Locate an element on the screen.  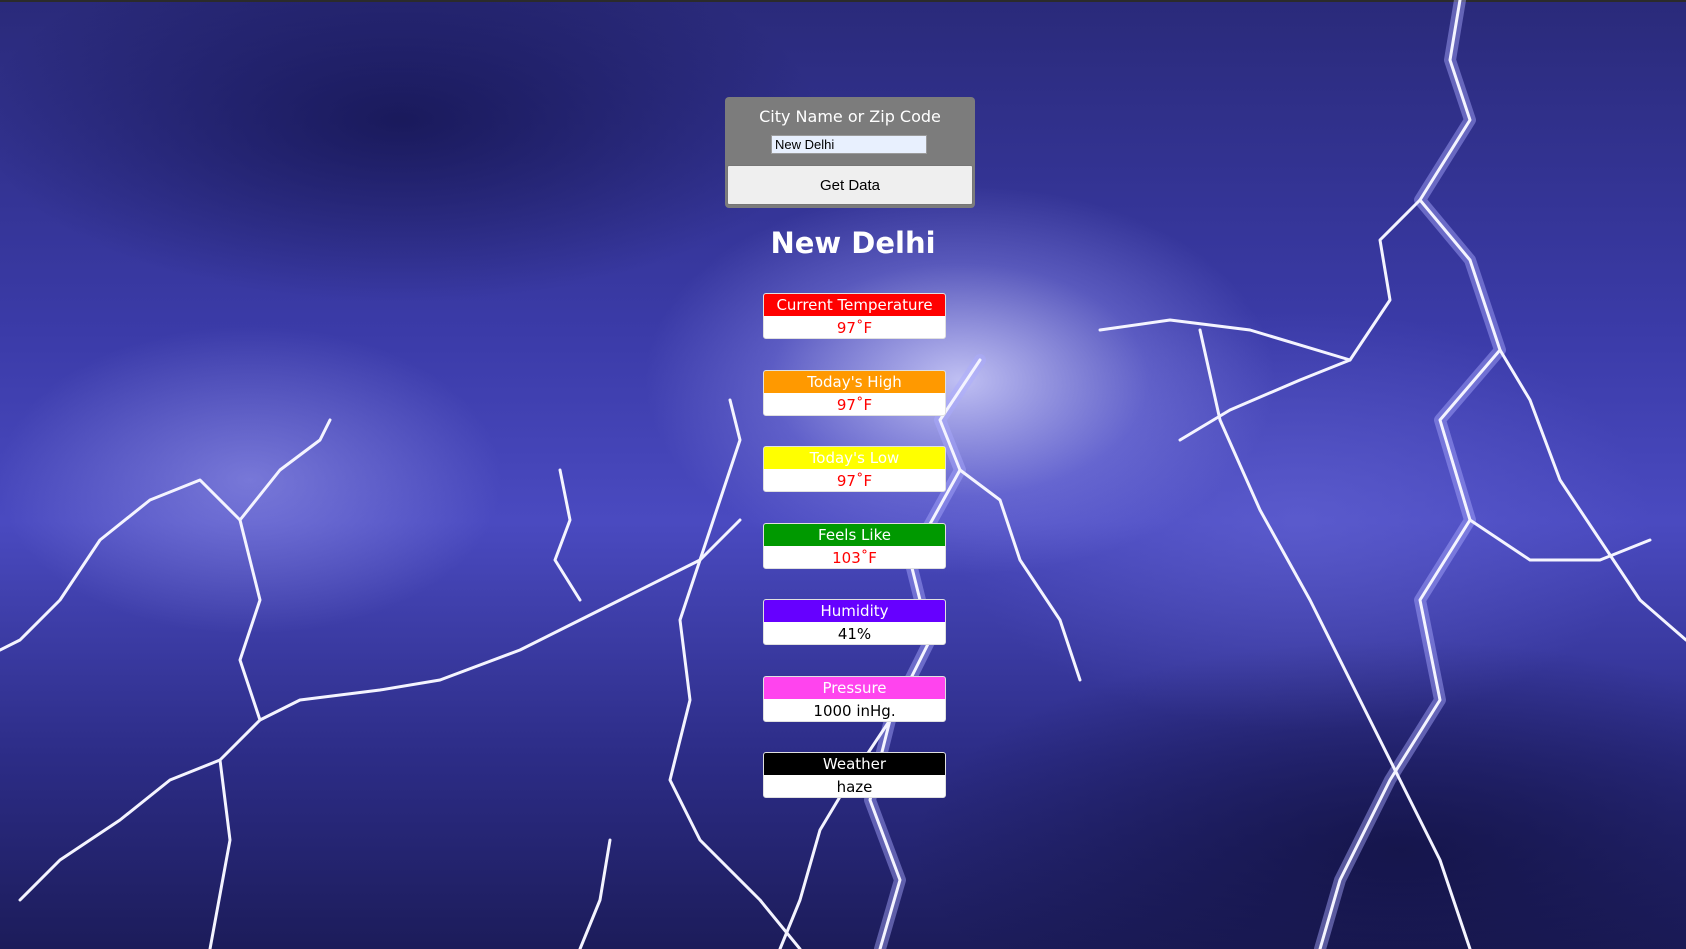
get-data-button: Get Data is located at coordinates (850, 185).